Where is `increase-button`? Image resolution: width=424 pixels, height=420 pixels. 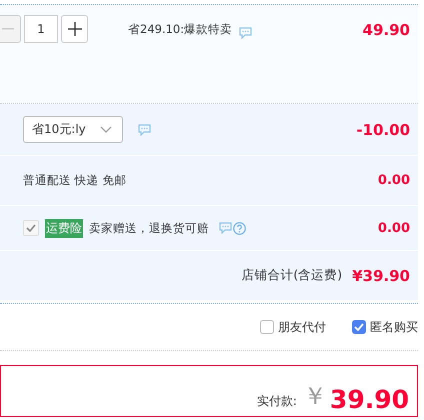
increase-button is located at coordinates (74, 29).